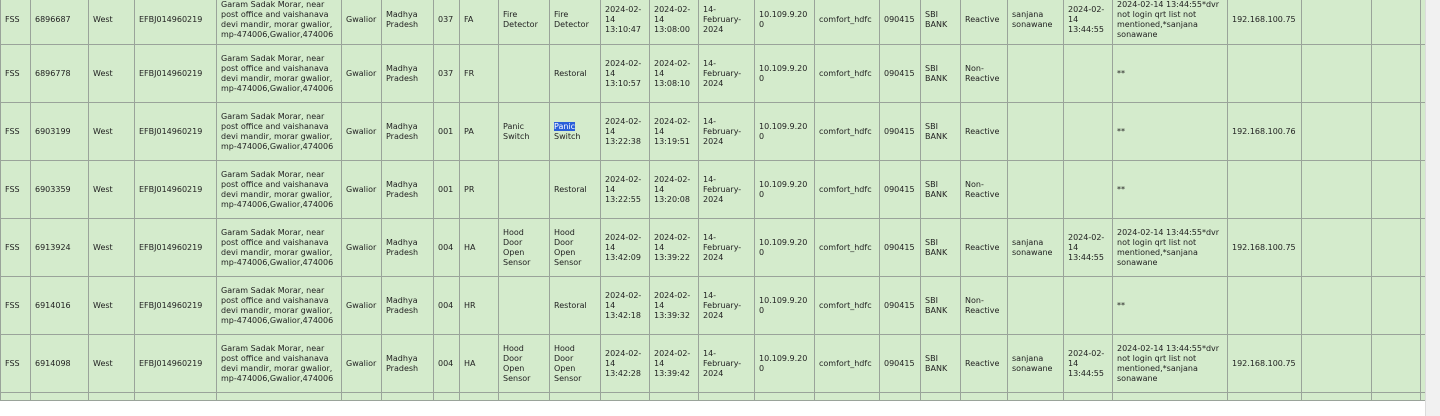 The width and height of the screenshot is (1440, 416). I want to click on cell-panel-time: 2024-02-14 13:39:42, so click(674, 363).